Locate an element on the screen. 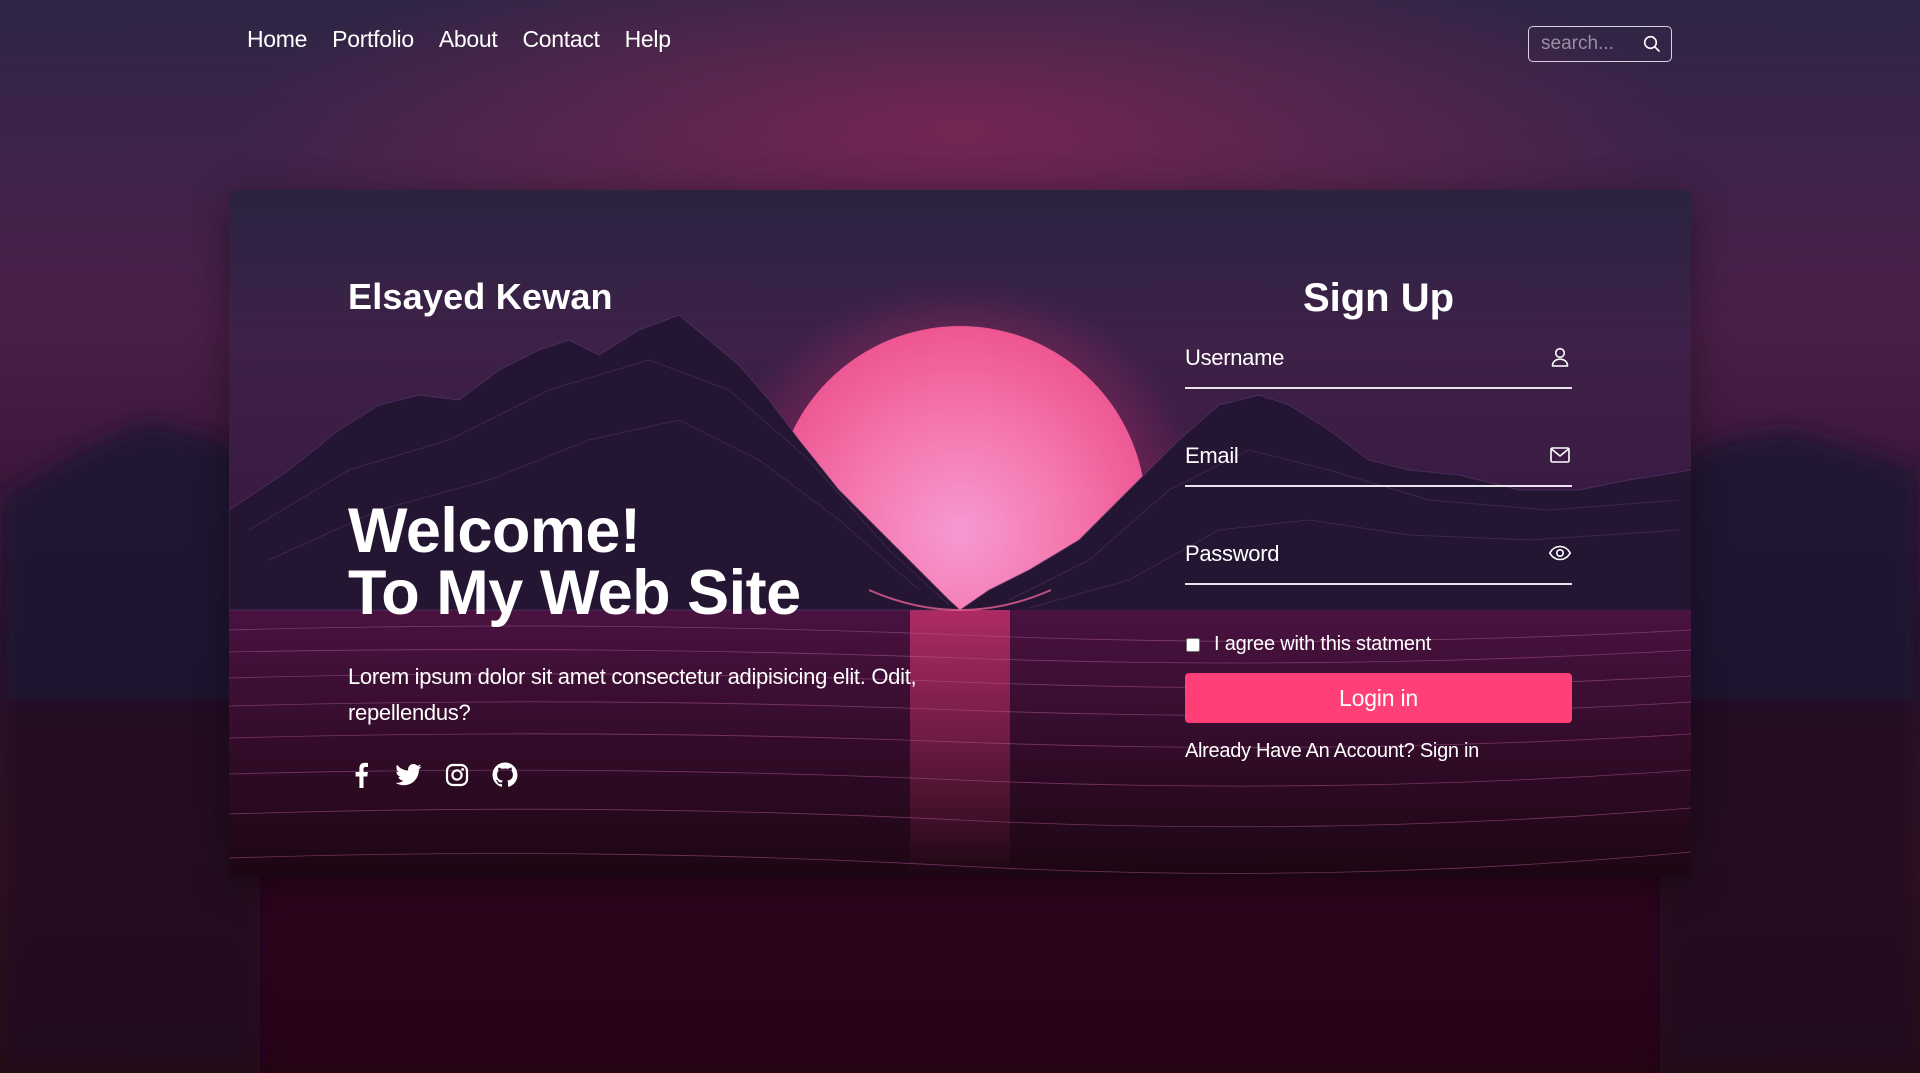  password-input is located at coordinates (1355, 554).